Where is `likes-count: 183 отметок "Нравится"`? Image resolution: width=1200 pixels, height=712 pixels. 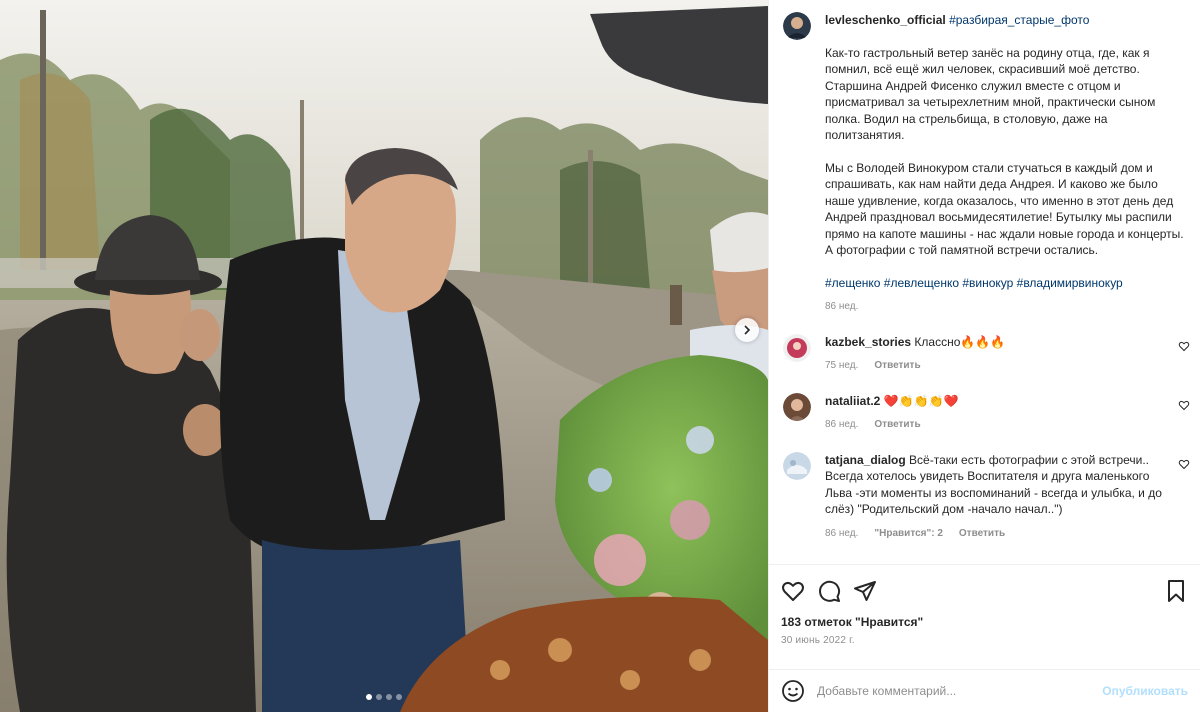
likes-count: 183 отметок "Нравится" is located at coordinates (984, 622).